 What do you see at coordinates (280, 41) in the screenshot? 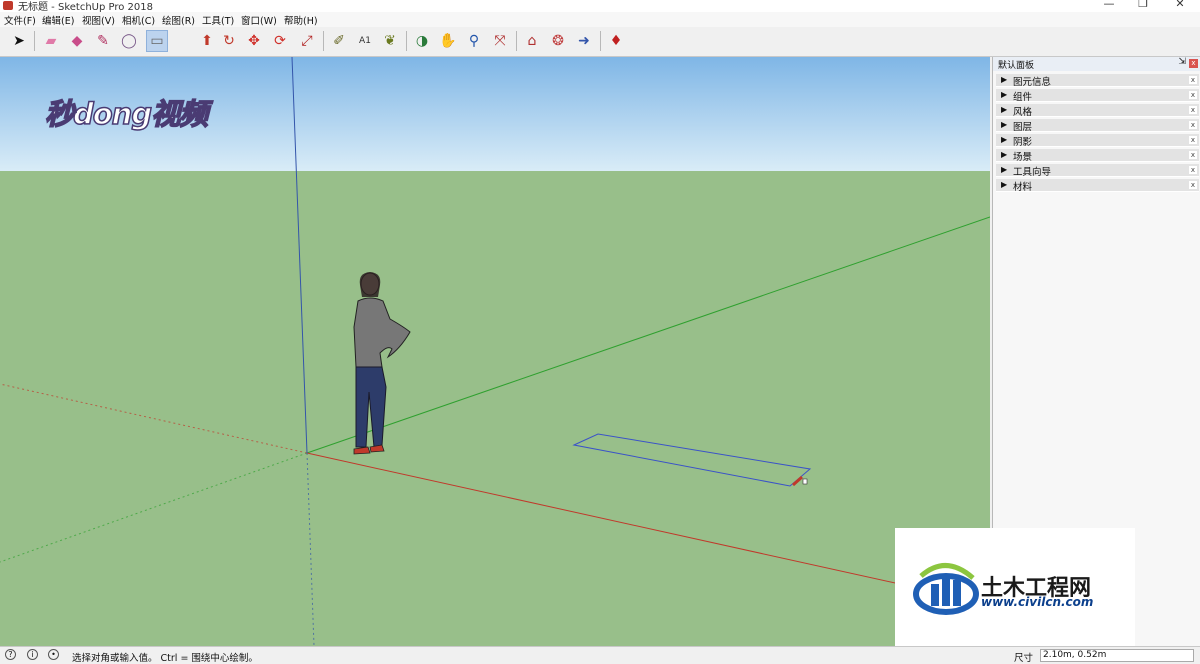
I see `rotate-icon: ⟳` at bounding box center [280, 41].